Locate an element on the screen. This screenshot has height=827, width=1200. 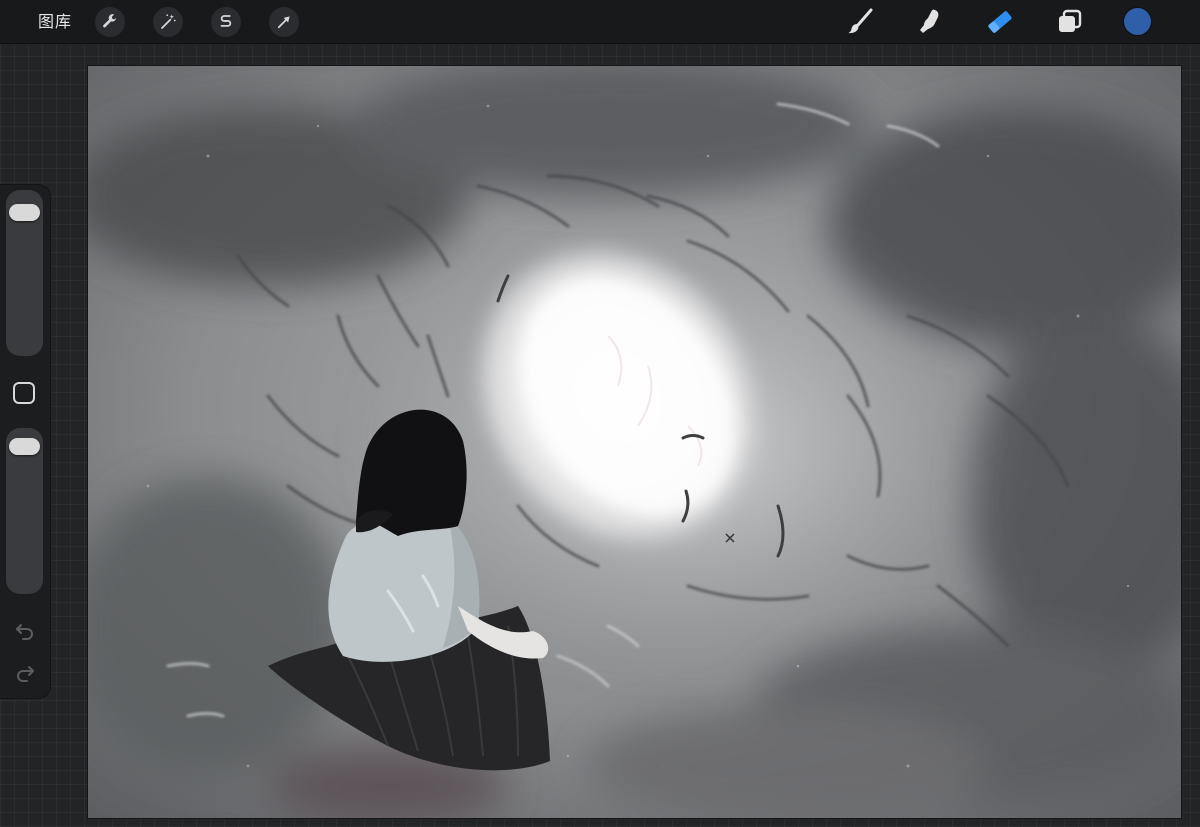
magic-wand-icon is located at coordinates (168, 21).